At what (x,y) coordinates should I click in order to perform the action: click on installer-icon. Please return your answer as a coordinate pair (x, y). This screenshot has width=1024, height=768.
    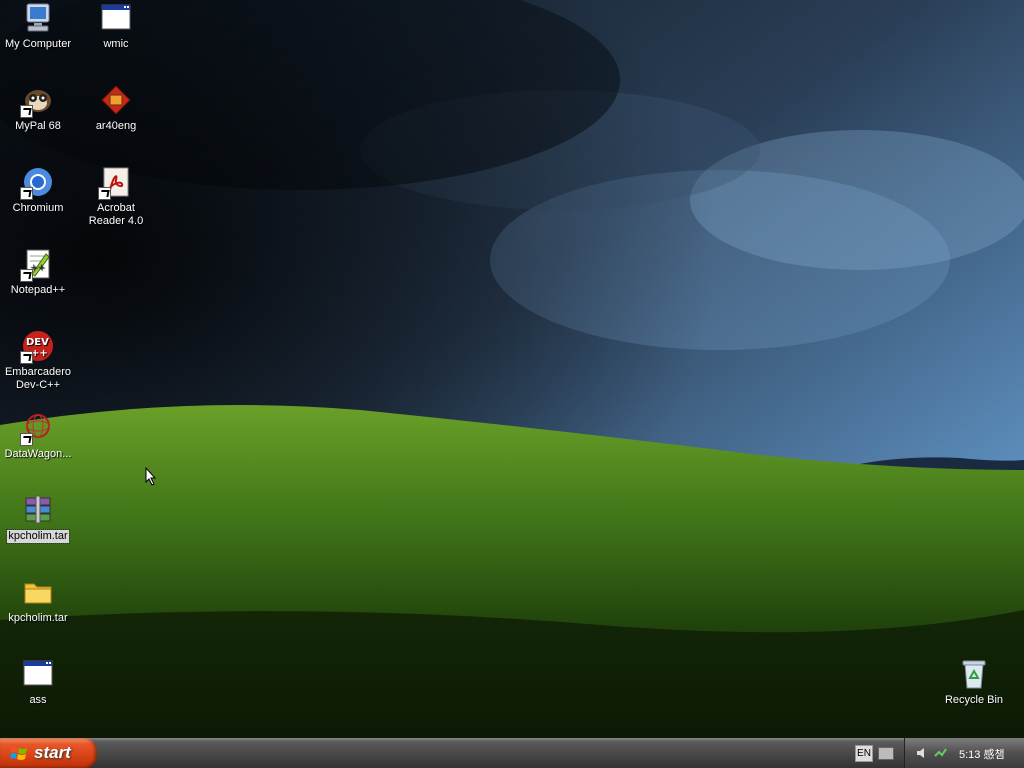
    Looking at the image, I should click on (116, 100).